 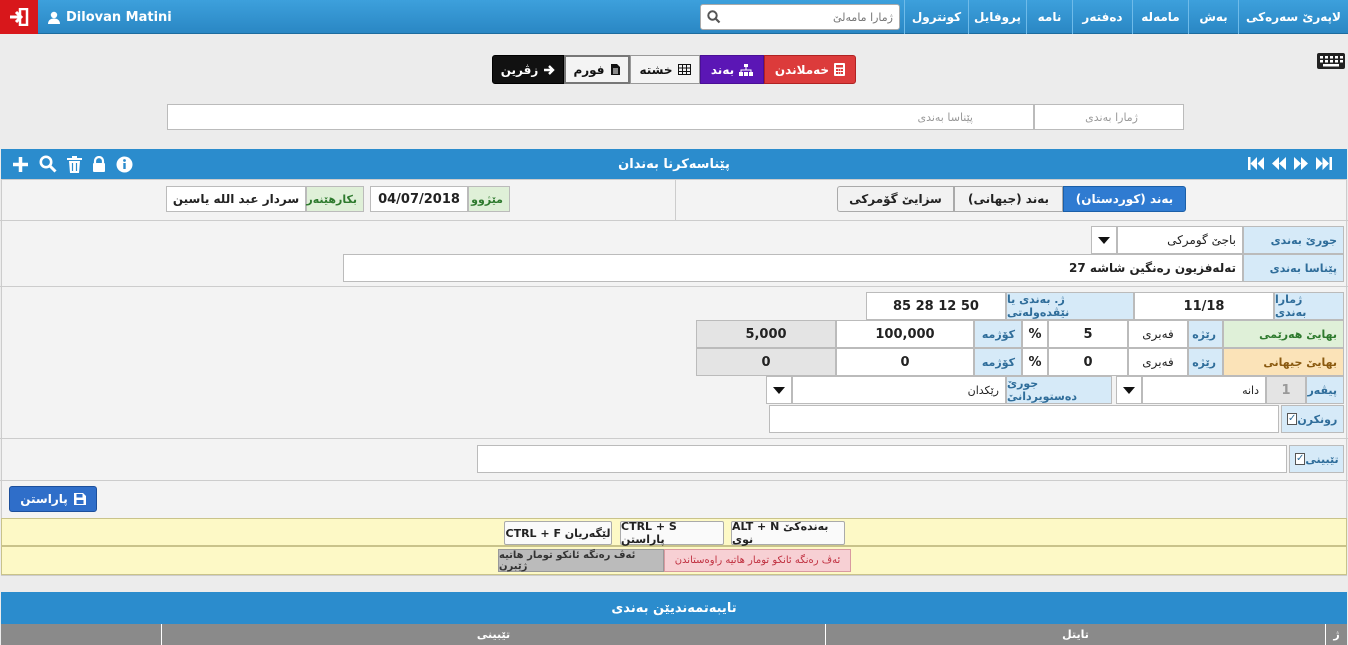 What do you see at coordinates (1124, 199) in the screenshot?
I see `sub-tab-kurdistan: بەند (کوردستان)` at bounding box center [1124, 199].